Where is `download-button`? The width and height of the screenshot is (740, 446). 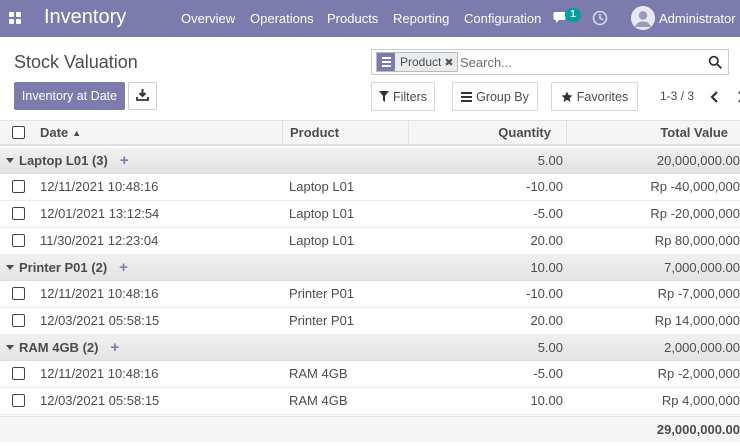 download-button is located at coordinates (142, 96).